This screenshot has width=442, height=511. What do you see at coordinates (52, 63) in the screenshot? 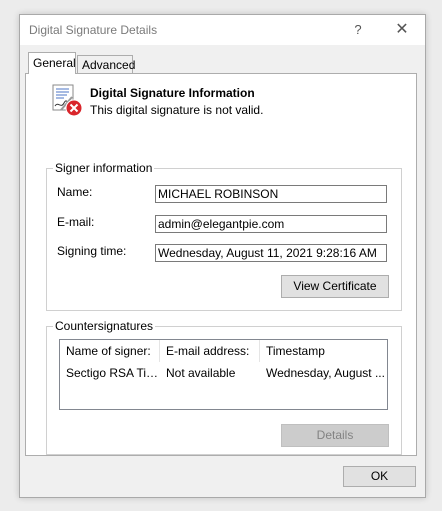
I see `tab-general: General` at bounding box center [52, 63].